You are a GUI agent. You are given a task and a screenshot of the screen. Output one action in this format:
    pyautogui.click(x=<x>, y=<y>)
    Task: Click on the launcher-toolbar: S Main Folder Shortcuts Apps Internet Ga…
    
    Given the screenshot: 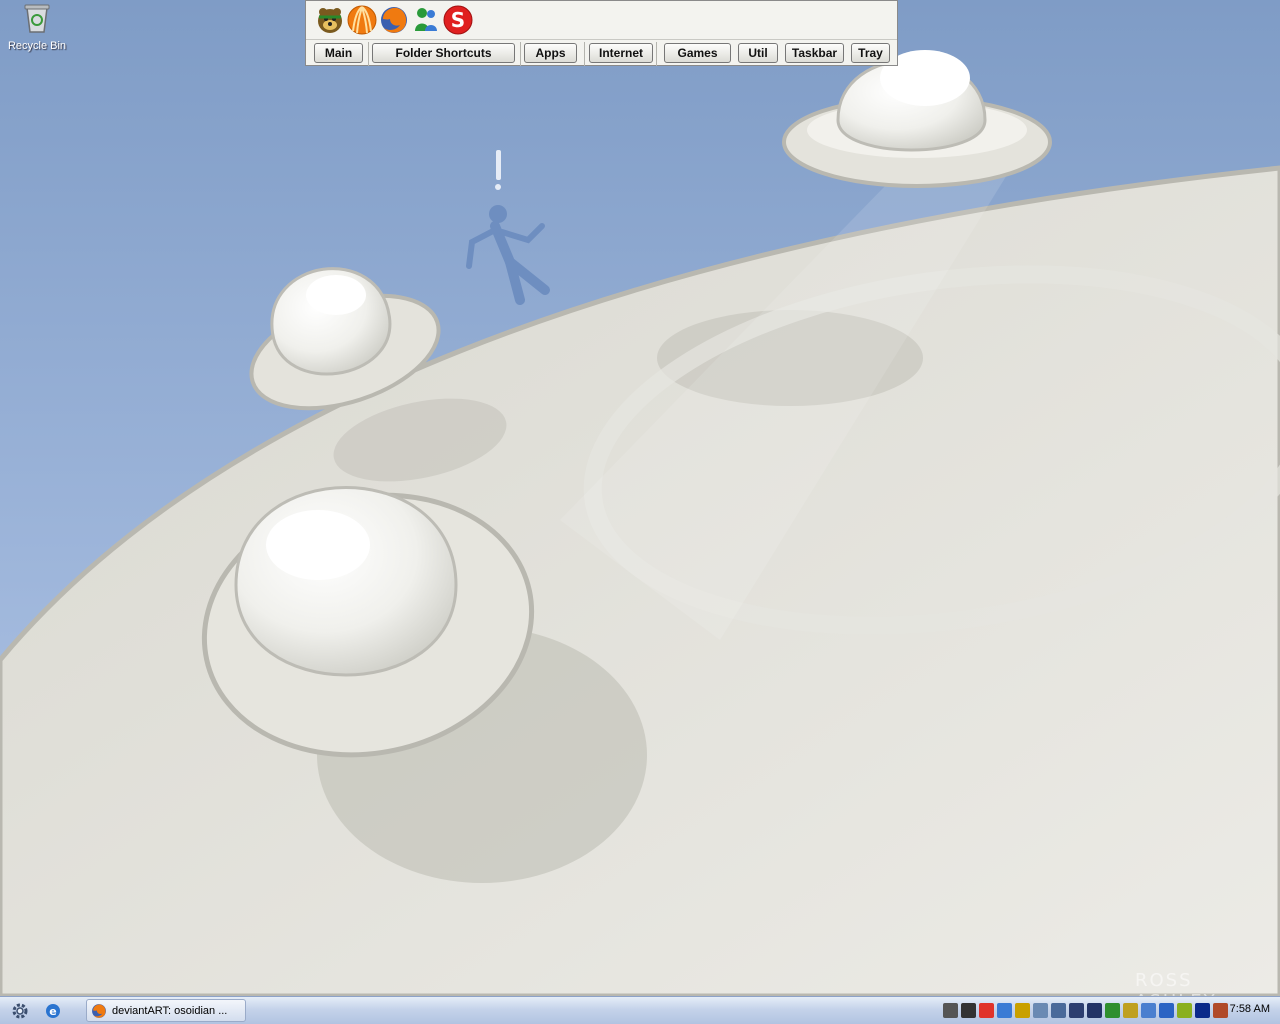 What is the action you would take?
    pyautogui.click(x=601, y=33)
    